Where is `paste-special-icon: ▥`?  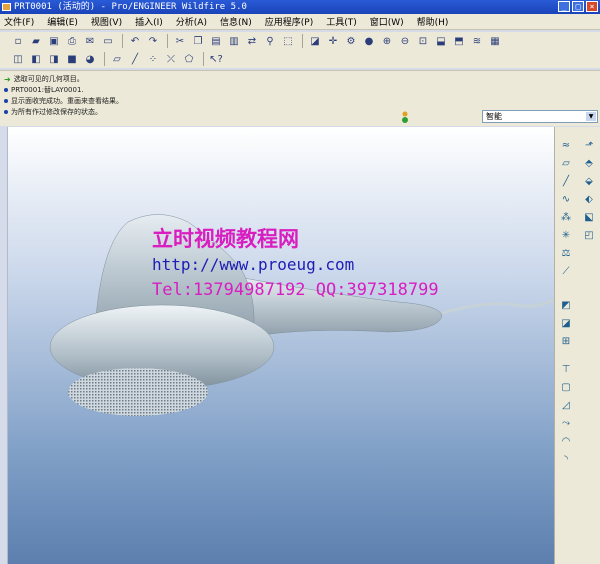 paste-special-icon: ▥ is located at coordinates (234, 41).